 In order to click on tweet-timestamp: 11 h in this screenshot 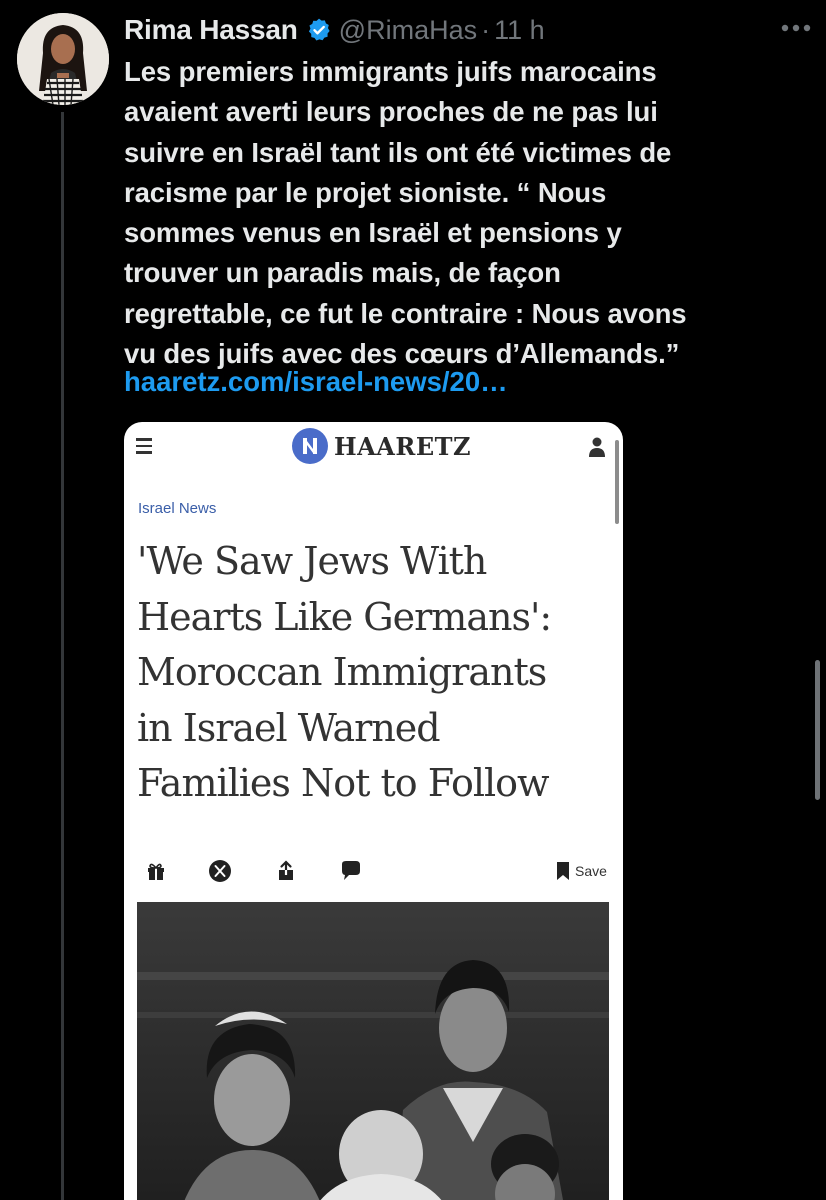, I will do `click(519, 30)`.